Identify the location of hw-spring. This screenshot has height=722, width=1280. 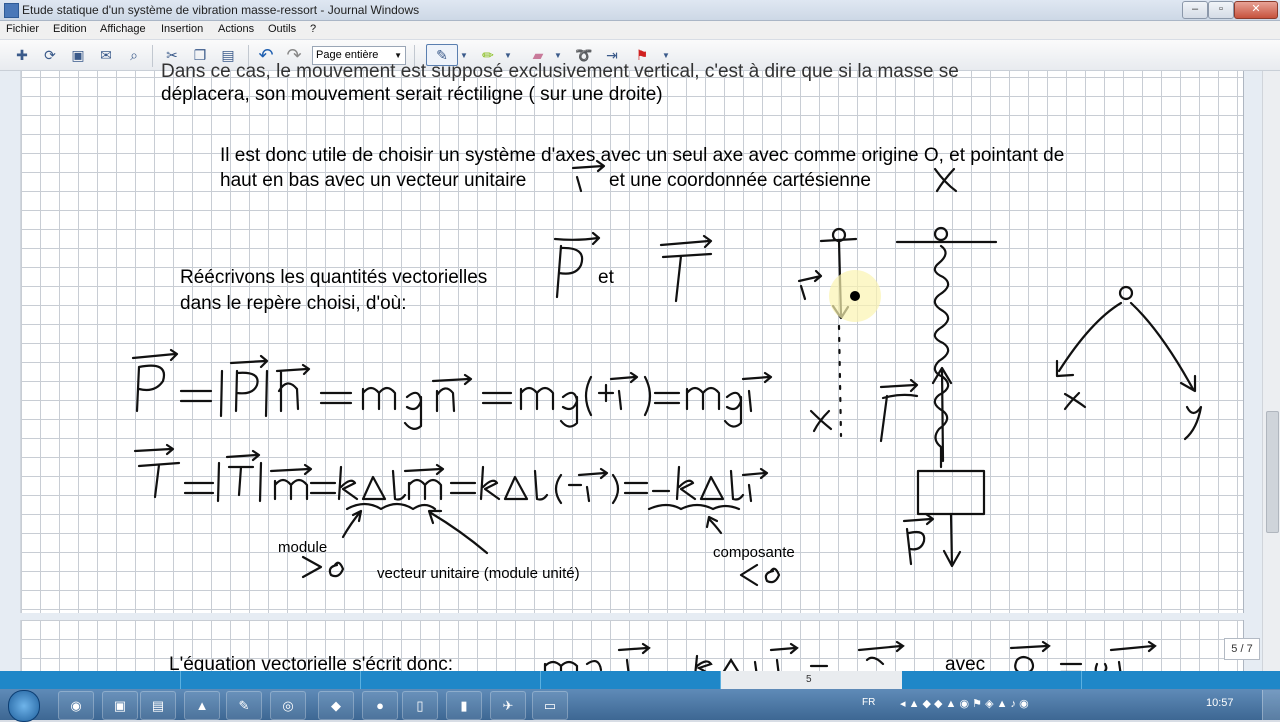
(941, 356).